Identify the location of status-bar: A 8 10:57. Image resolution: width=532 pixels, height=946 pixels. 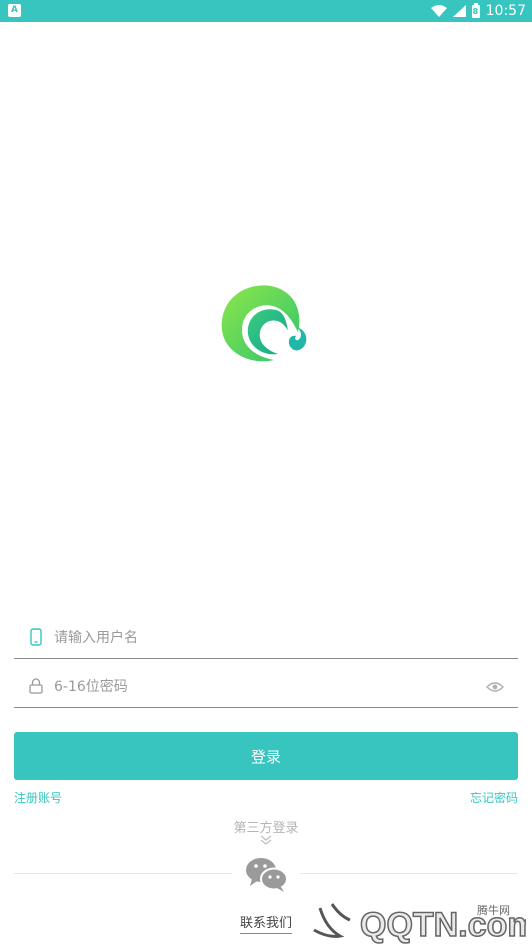
(266, 11).